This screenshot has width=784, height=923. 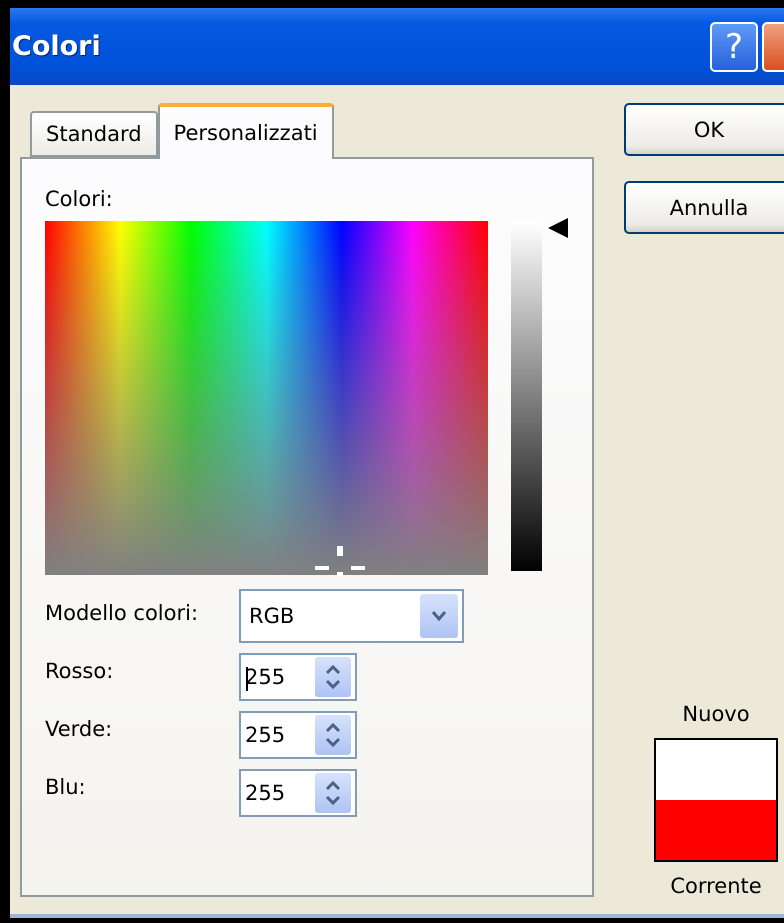 I want to click on crosshair-icon, so click(x=340, y=561).